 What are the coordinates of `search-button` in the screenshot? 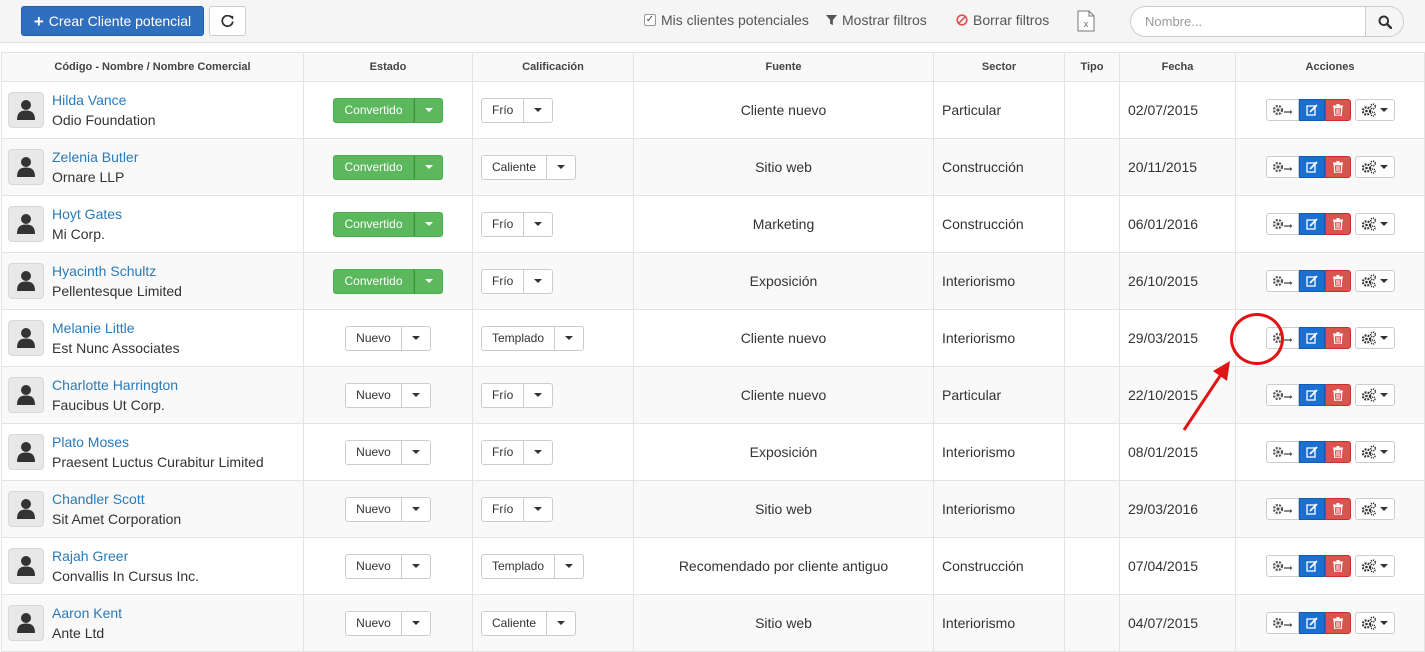 It's located at (1384, 21).